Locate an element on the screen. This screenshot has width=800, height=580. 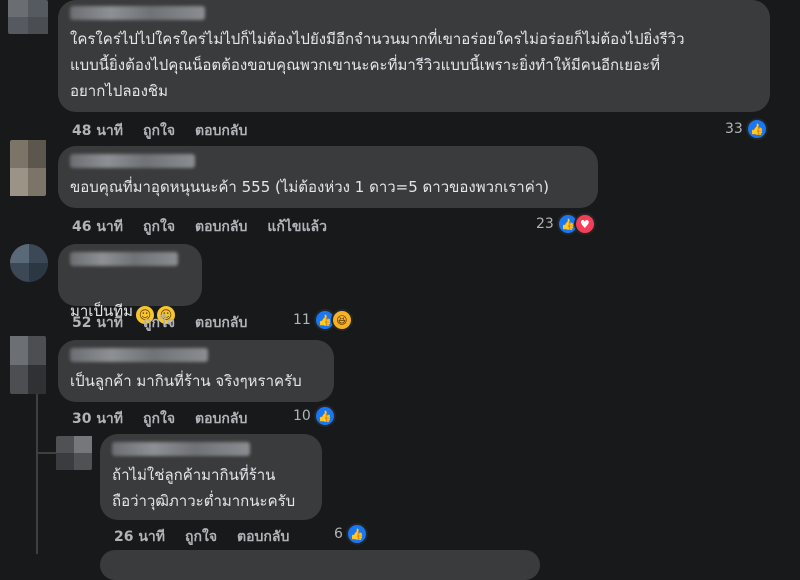
thread-line is located at coordinates (37, 474).